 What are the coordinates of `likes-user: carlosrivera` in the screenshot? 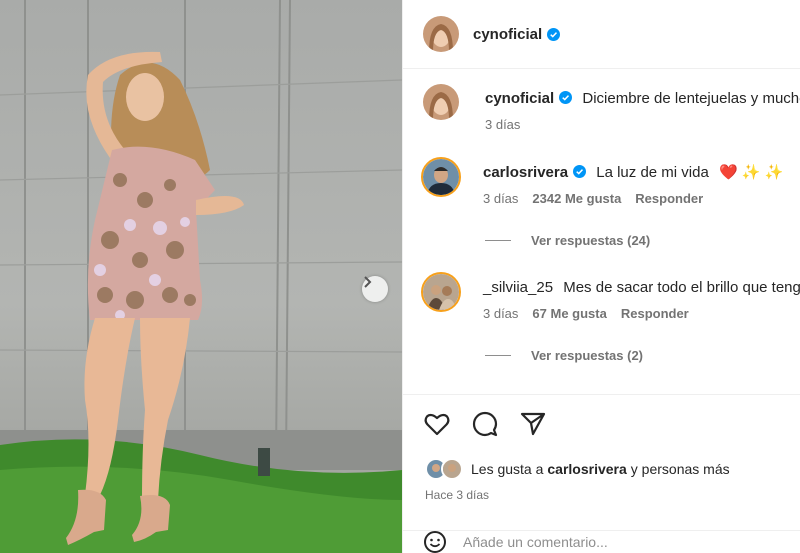 It's located at (586, 469).